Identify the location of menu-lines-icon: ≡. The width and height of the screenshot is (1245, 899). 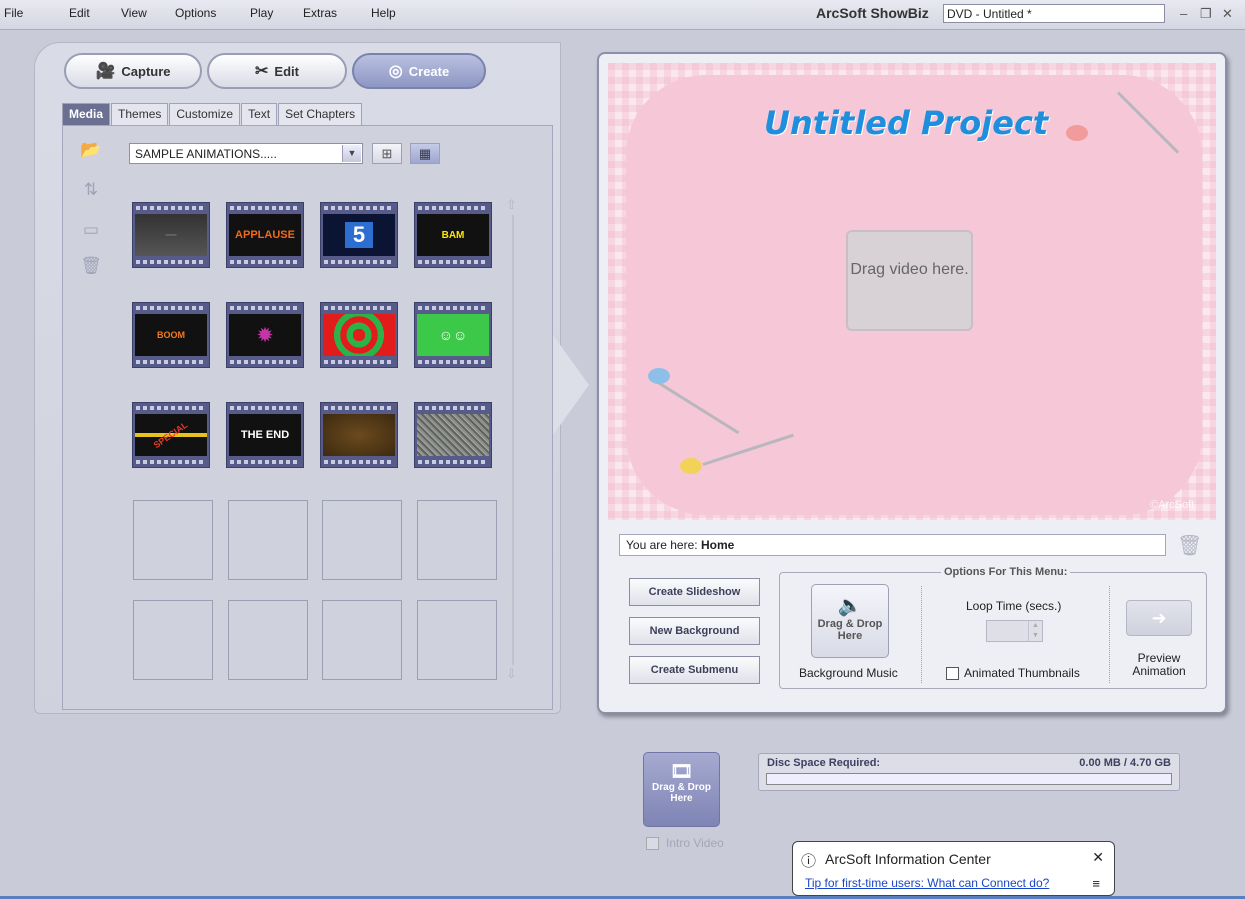
(1096, 883).